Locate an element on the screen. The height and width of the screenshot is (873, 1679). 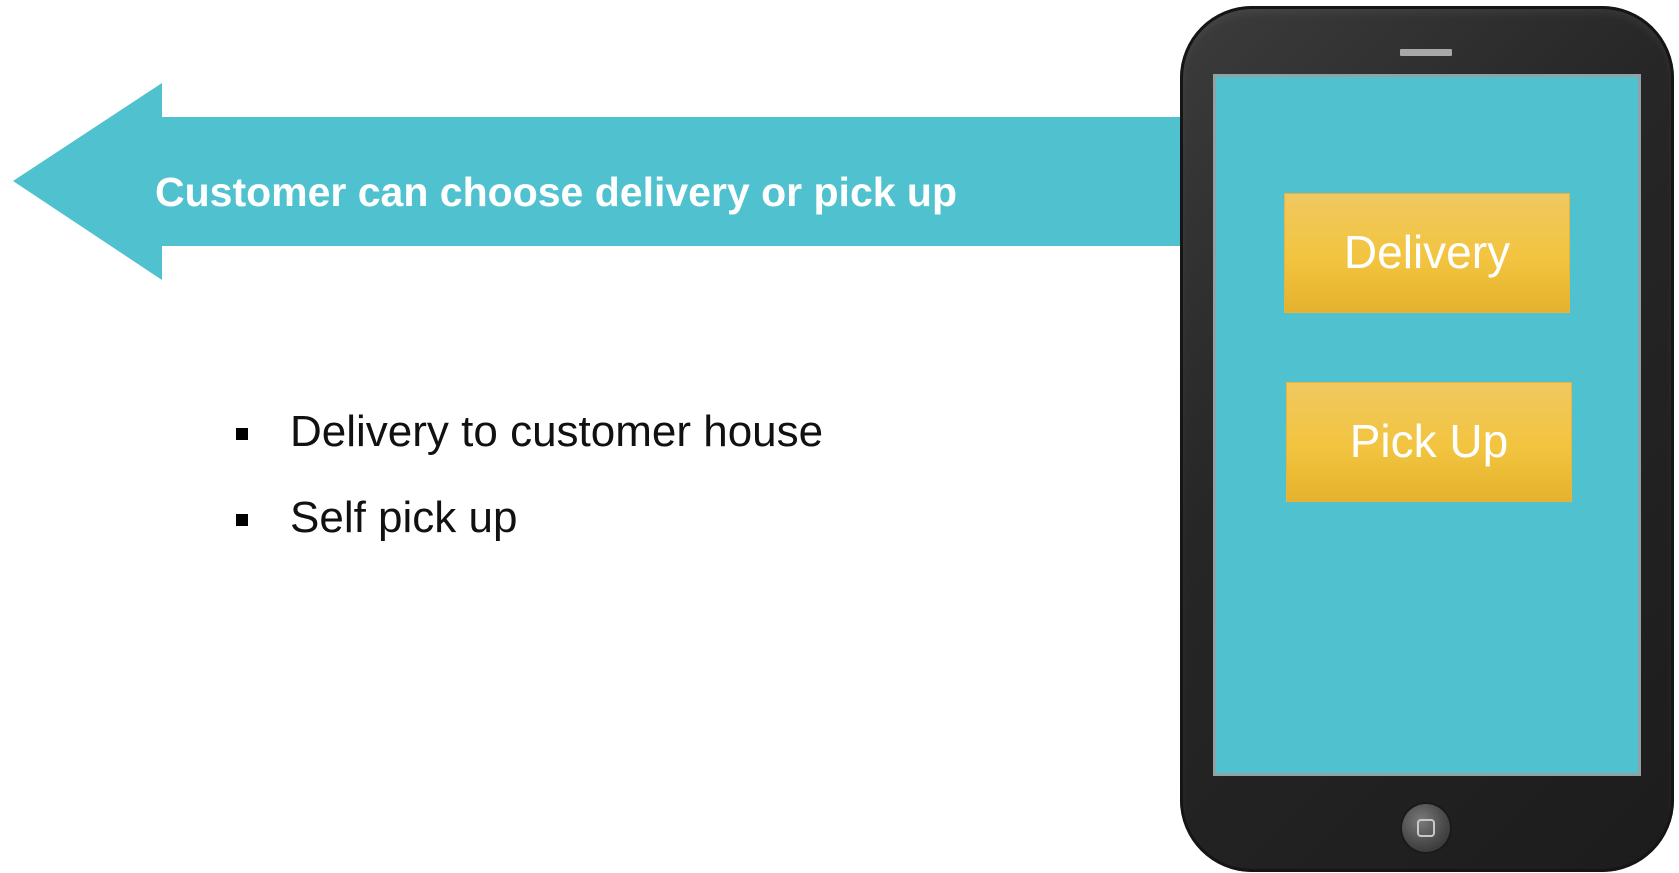
arrow-label: Customer can choose delivery or pick up is located at coordinates (556, 192).